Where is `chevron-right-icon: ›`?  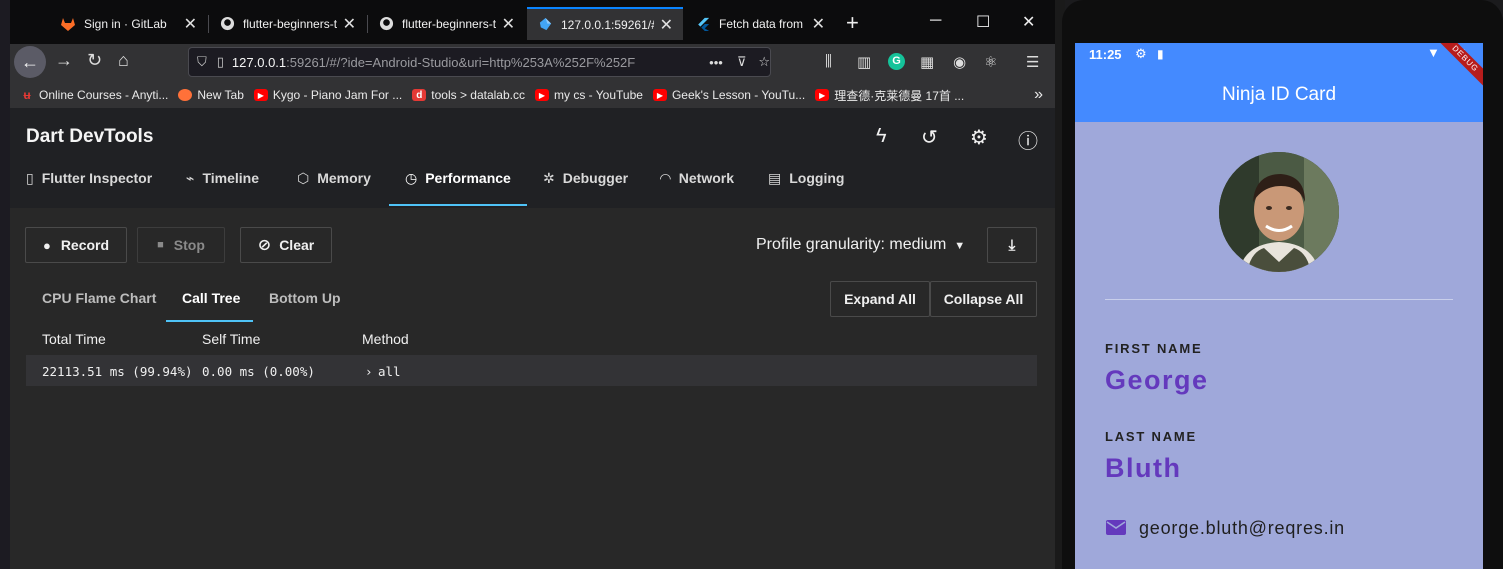
chevron-right-icon: › is located at coordinates (369, 371).